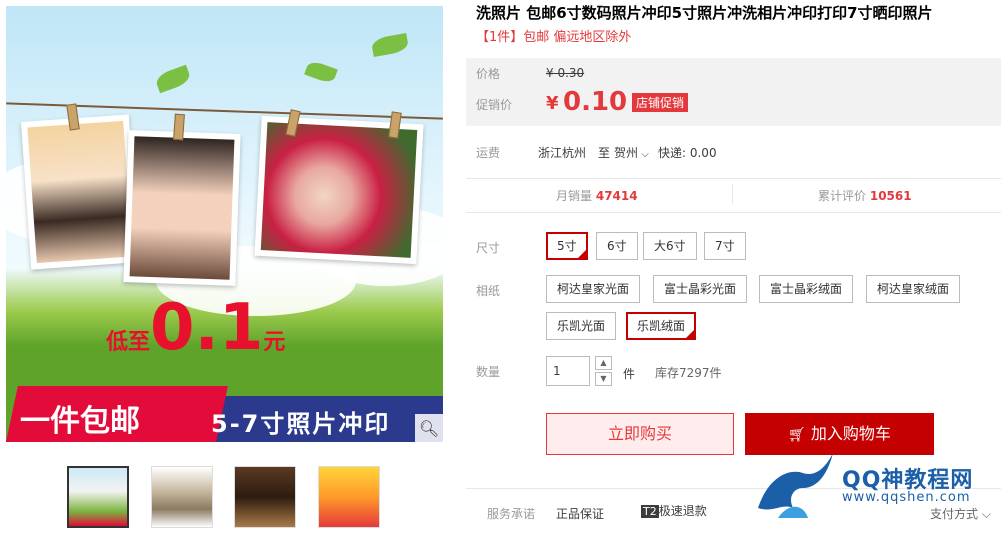  I want to click on total-reviews: 累计评价 10561, so click(865, 195).